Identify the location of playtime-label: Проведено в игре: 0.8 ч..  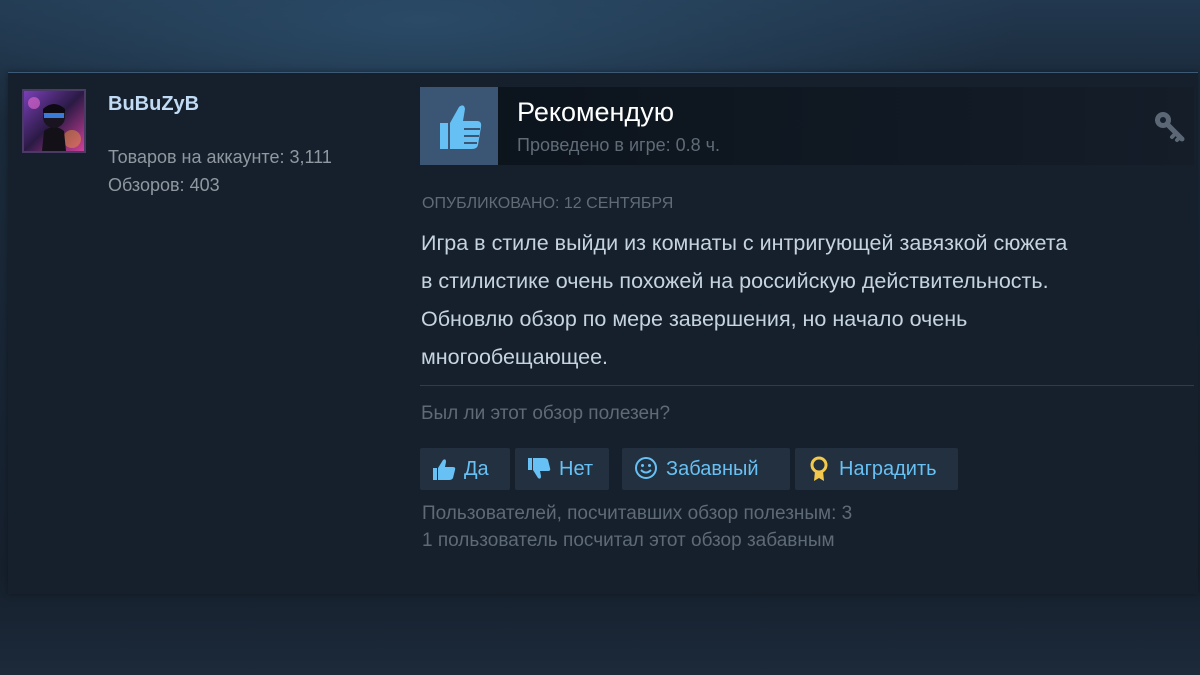
(619, 145).